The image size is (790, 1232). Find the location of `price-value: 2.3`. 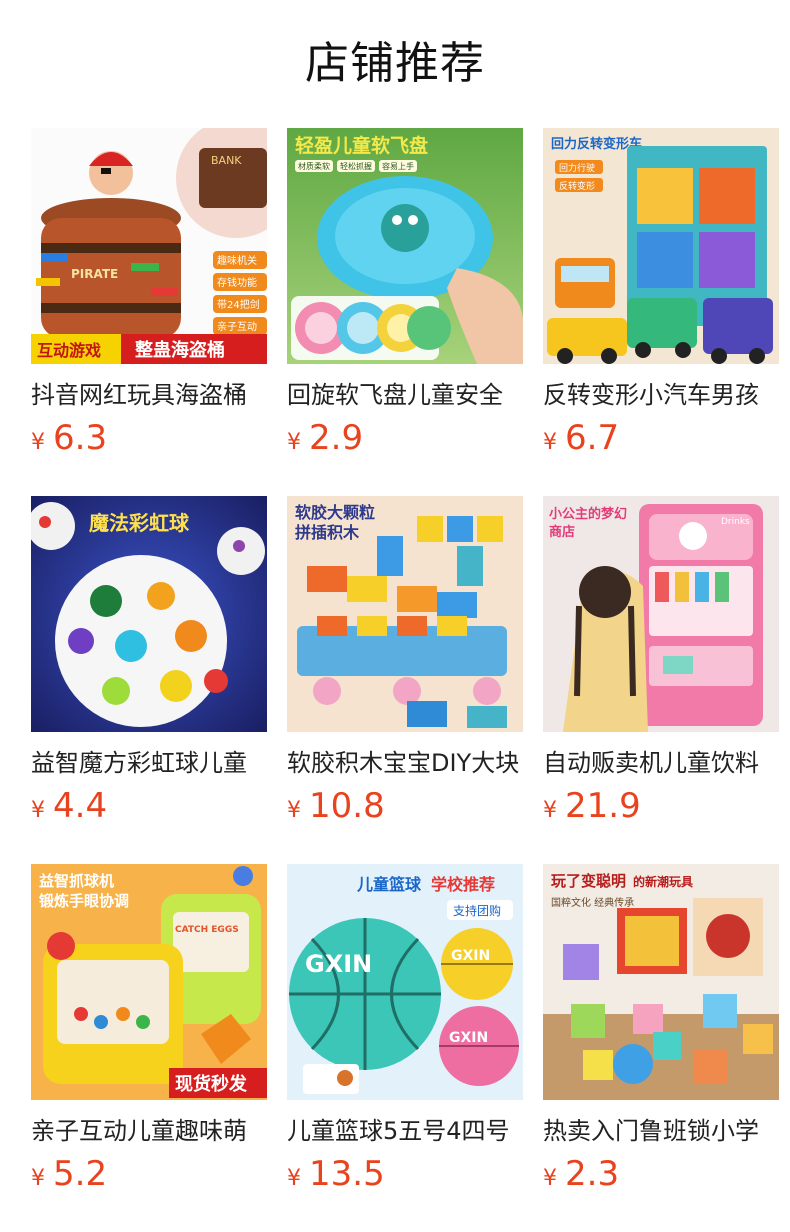

price-value: 2.3 is located at coordinates (592, 1174).